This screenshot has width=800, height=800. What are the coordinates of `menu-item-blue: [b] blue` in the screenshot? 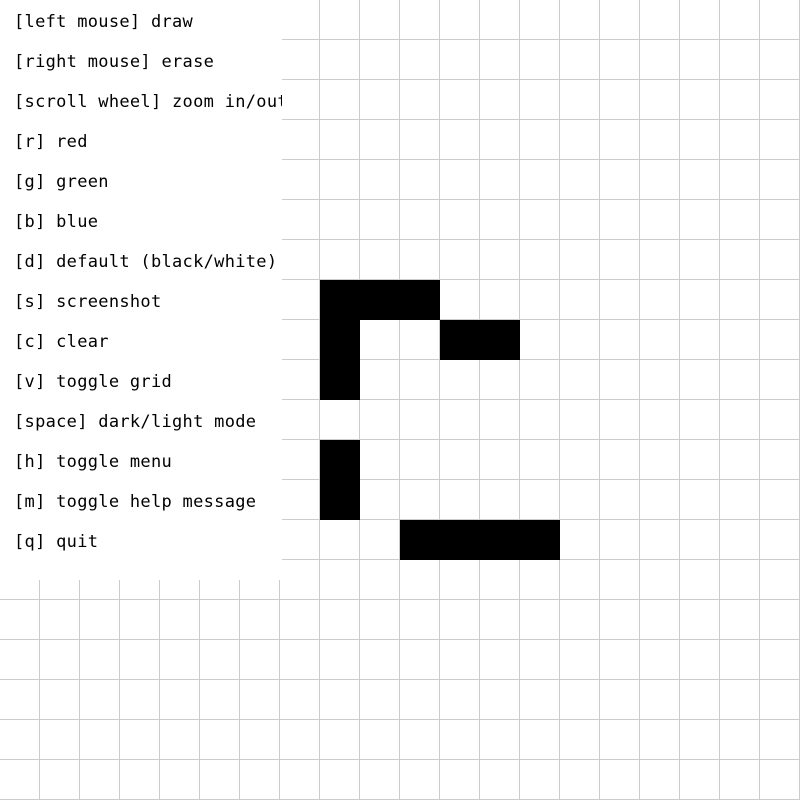 It's located at (56, 222).